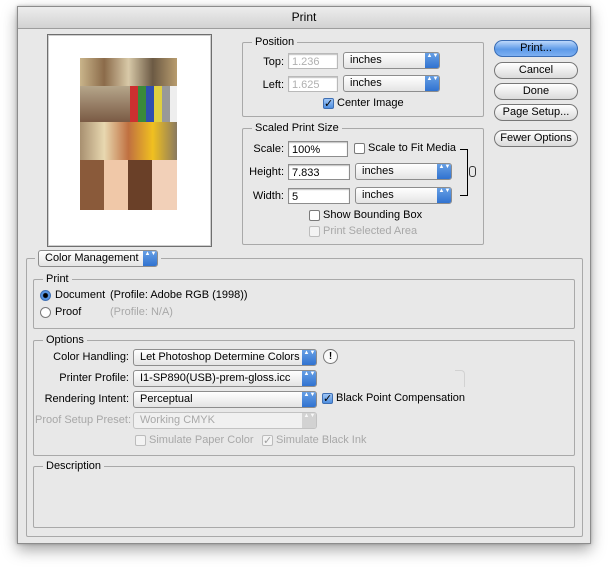  Describe the element at coordinates (297, 128) in the screenshot. I see `scaled-group-label: Scaled Print Size` at that location.